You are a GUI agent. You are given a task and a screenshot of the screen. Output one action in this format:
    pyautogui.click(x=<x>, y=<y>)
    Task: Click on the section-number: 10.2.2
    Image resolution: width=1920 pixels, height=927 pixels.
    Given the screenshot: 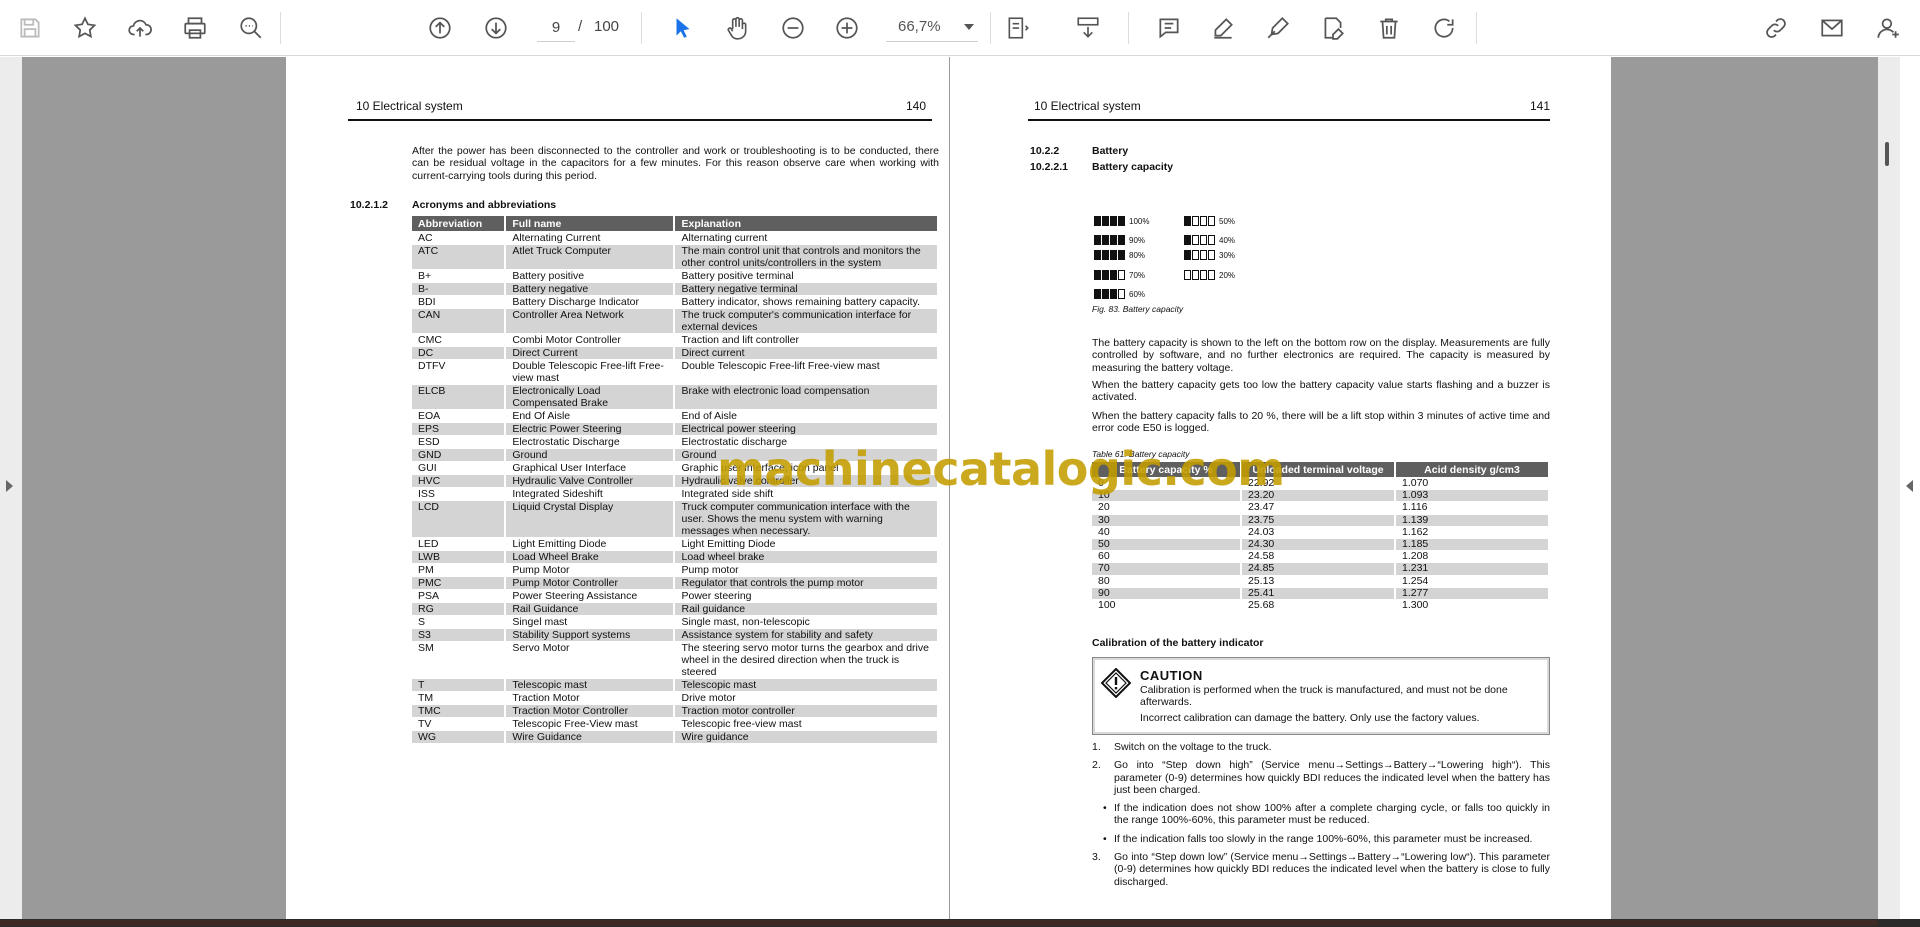 What is the action you would take?
    pyautogui.click(x=1045, y=151)
    